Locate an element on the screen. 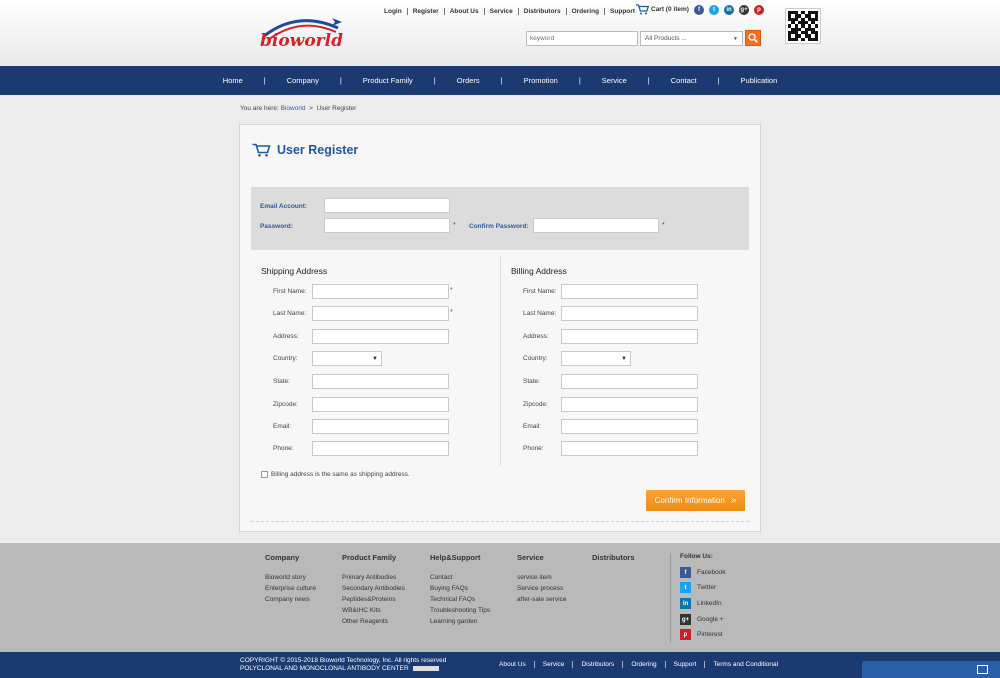 This screenshot has height=678, width=1000. billing-first-name-label: First Name: is located at coordinates (540, 291).